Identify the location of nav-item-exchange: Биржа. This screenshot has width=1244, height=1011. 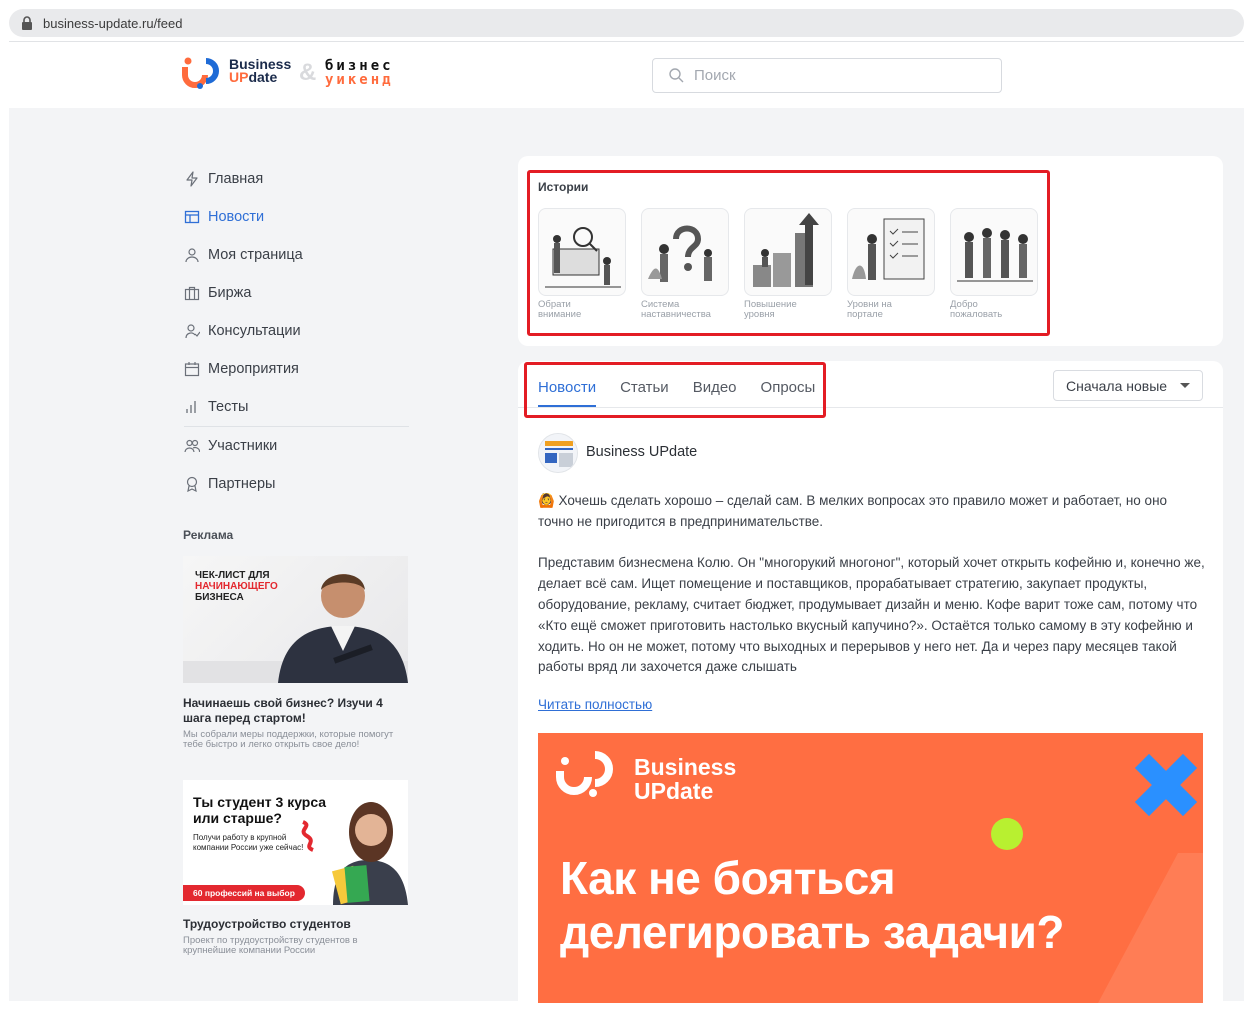
(296, 293).